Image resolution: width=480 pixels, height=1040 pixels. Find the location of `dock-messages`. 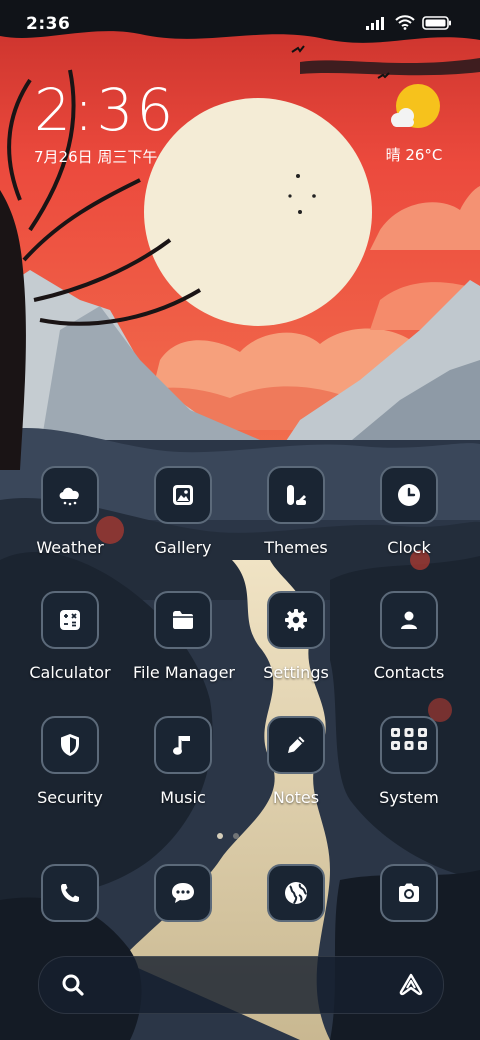

dock-messages is located at coordinates (183, 893).